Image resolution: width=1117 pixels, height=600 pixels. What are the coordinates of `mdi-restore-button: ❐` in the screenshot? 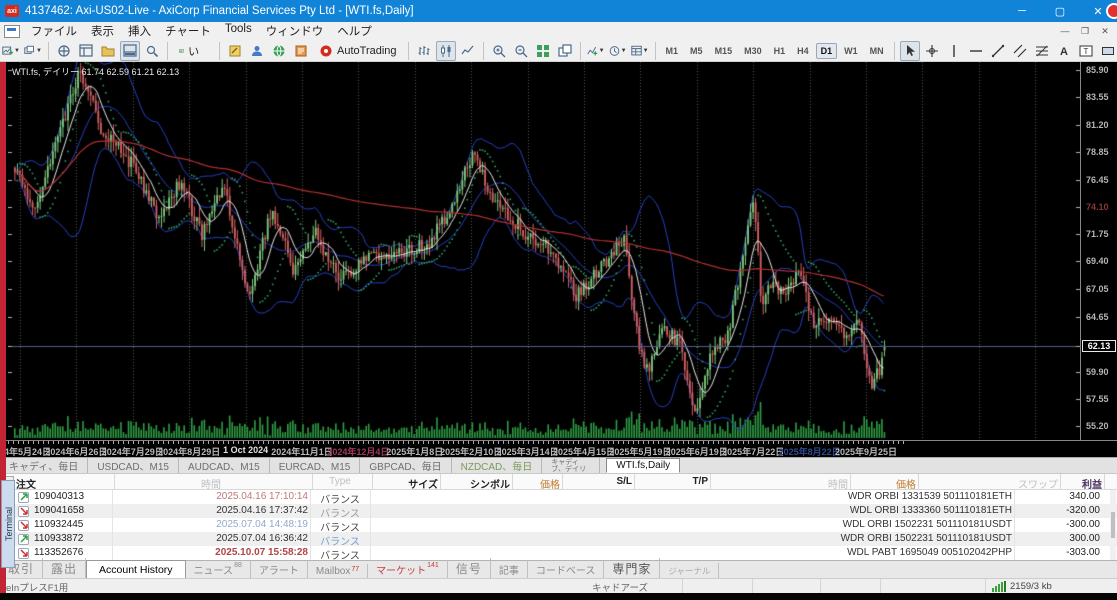 It's located at (1085, 31).